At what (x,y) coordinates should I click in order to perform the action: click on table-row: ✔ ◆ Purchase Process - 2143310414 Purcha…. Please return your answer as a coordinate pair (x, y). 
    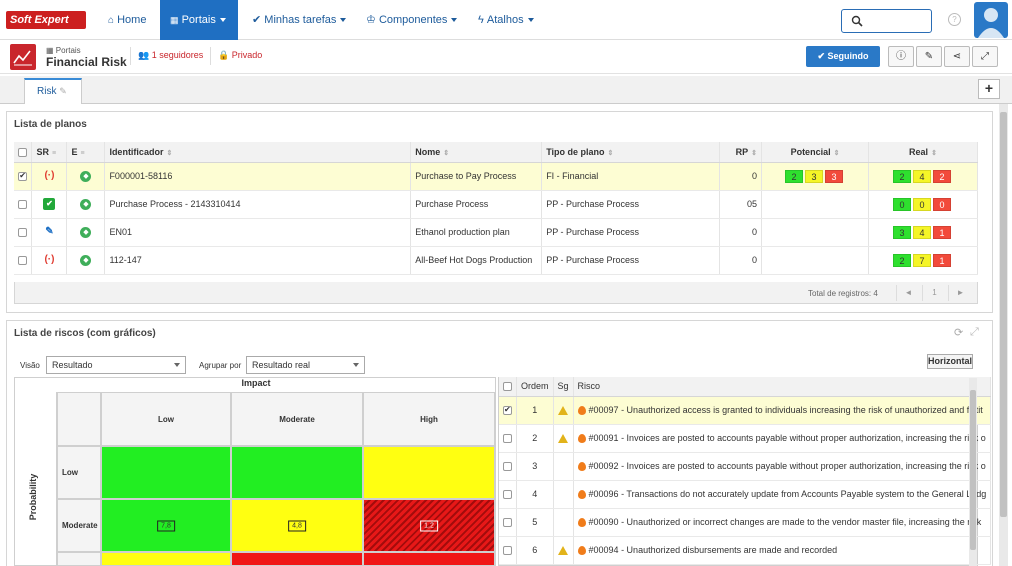
    Looking at the image, I should click on (496, 204).